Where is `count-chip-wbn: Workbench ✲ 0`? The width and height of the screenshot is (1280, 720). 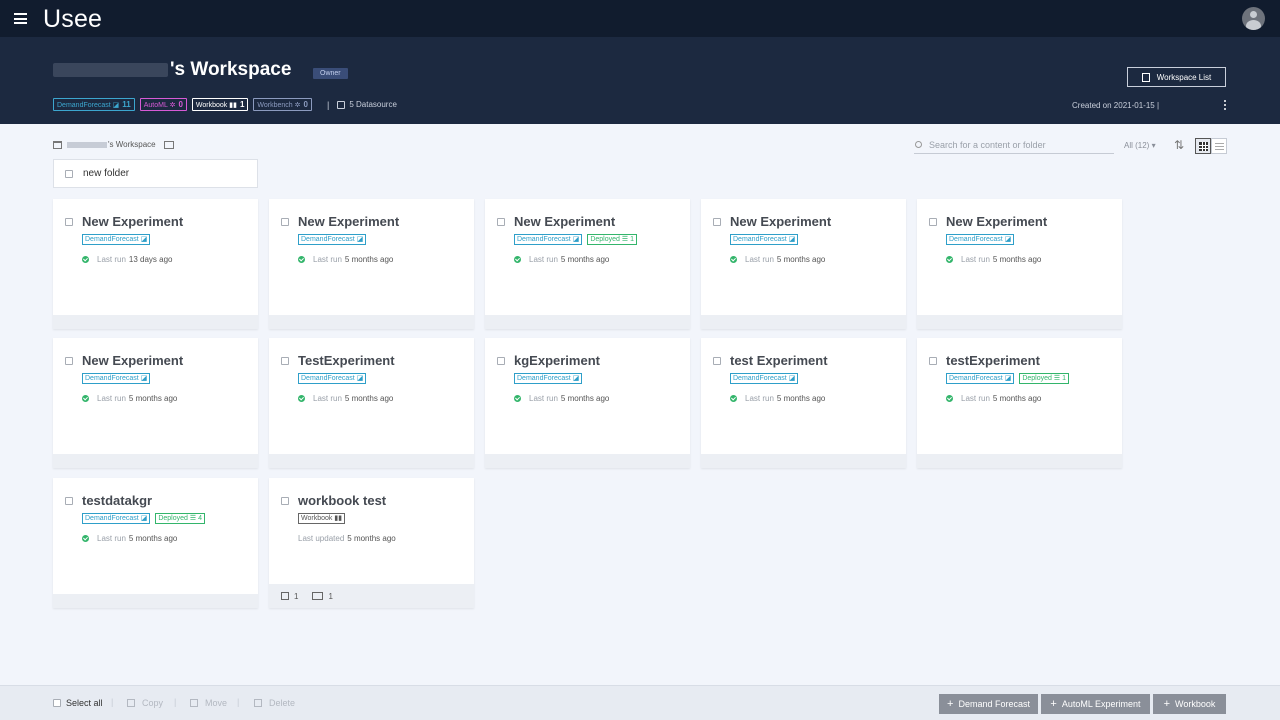 count-chip-wbn: Workbench ✲ 0 is located at coordinates (282, 104).